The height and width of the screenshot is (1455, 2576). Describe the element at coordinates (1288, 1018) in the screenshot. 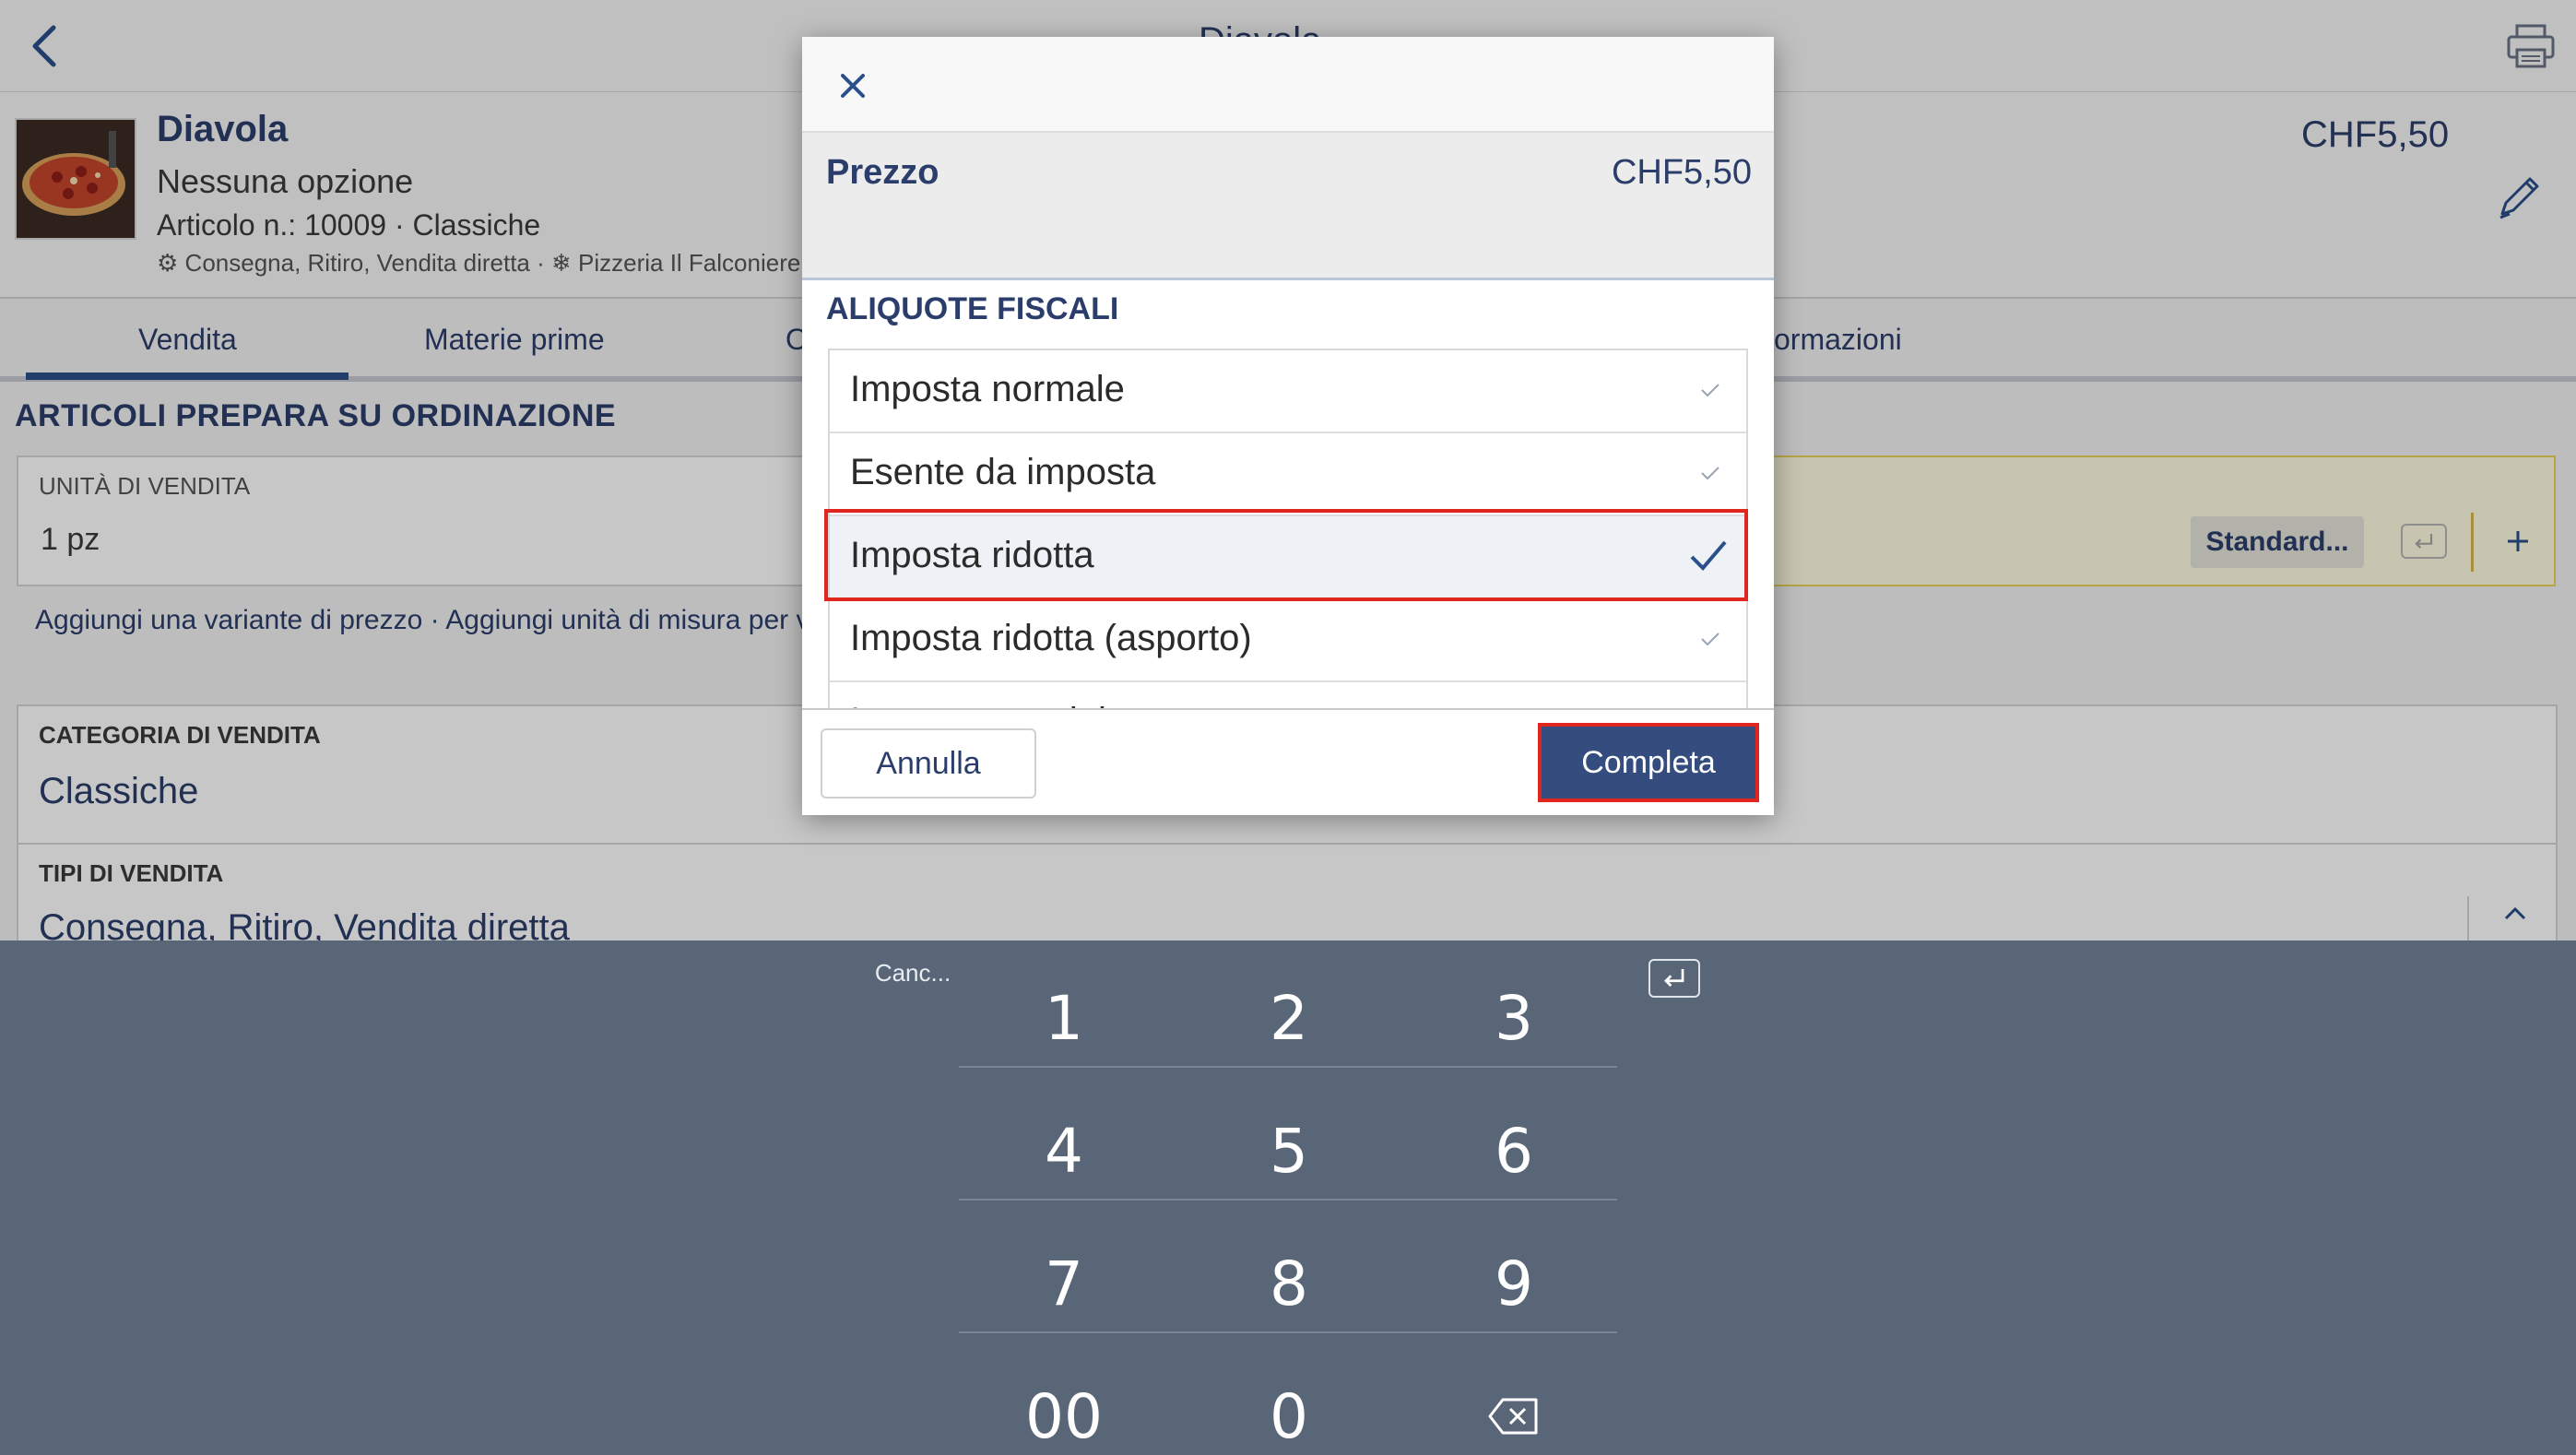

I see `key-2: 2` at that location.